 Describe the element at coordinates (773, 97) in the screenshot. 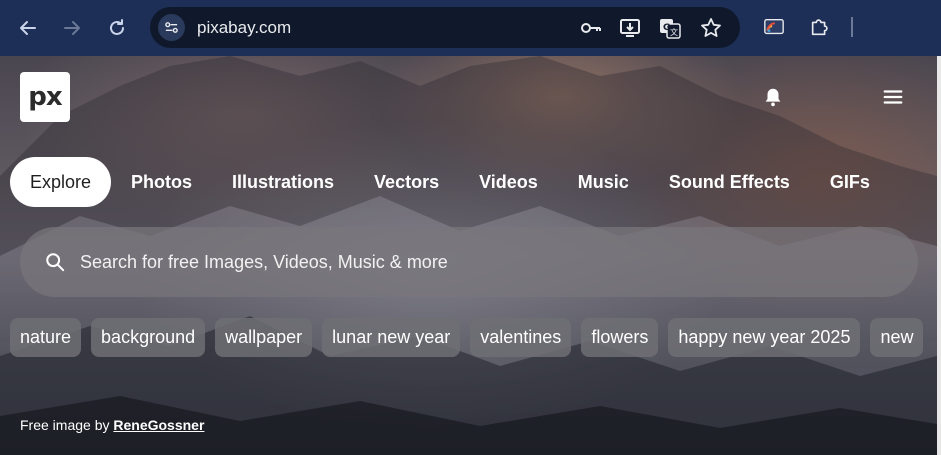

I see `notifications-bell-icon` at that location.